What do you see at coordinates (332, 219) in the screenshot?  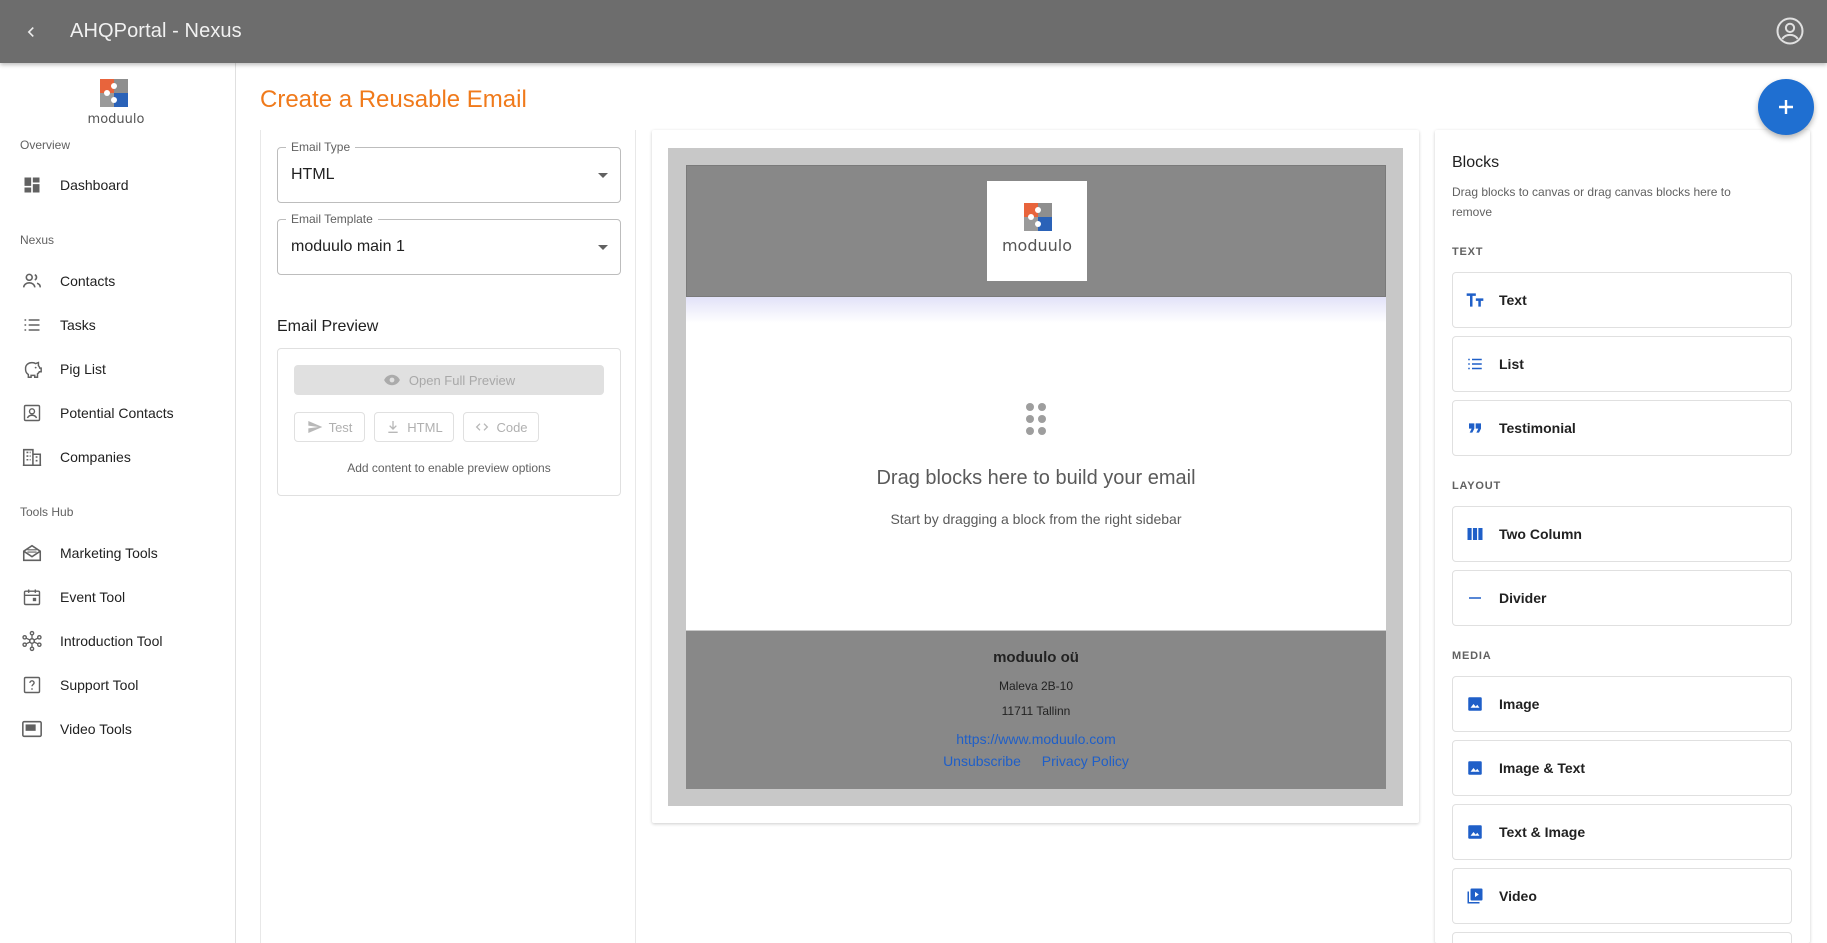 I see `email-template-label: Email Template` at bounding box center [332, 219].